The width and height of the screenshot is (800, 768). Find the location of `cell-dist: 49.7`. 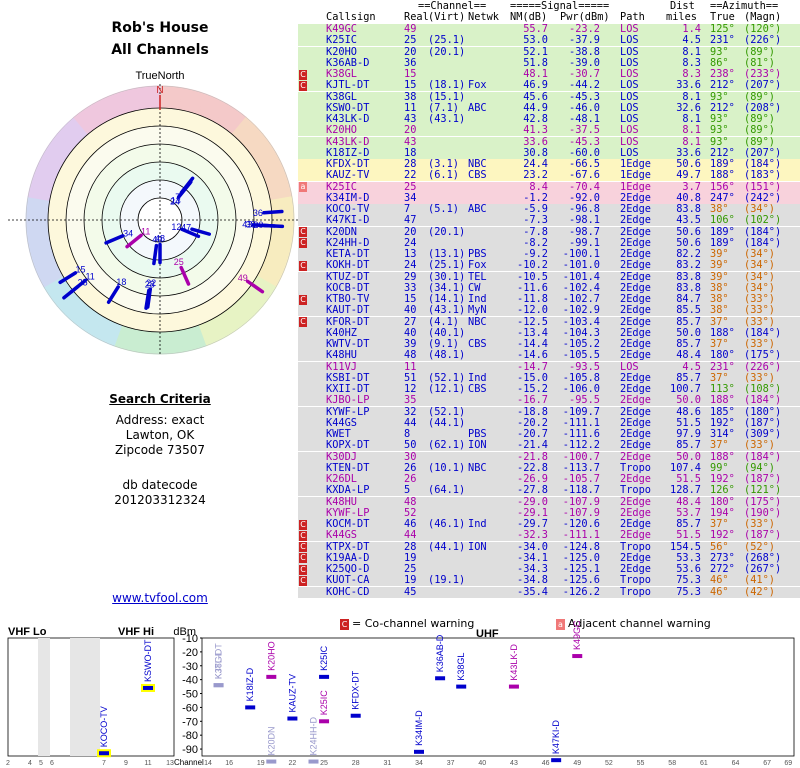

cell-dist: 49.7 is located at coordinates (688, 175).